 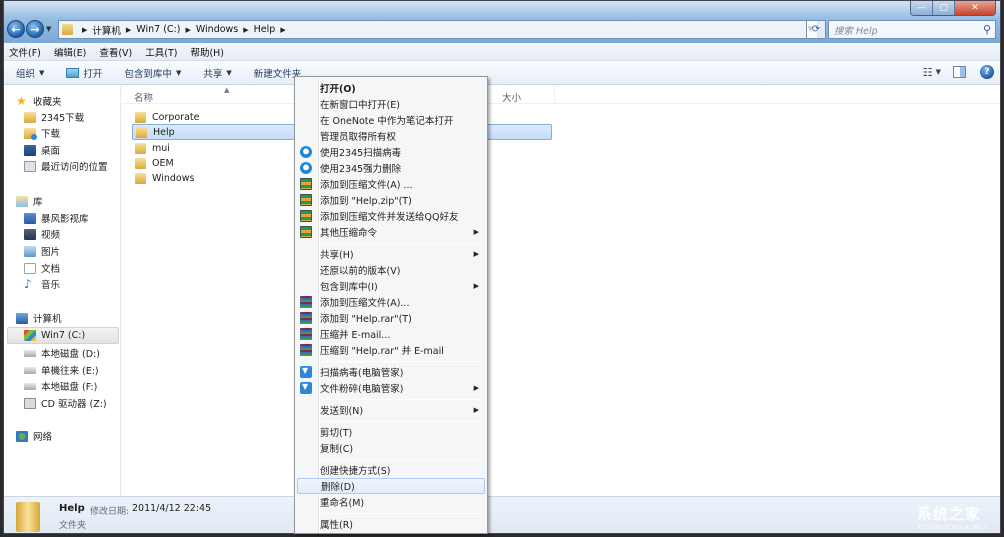 I want to click on sidebar-item-drive-f: 本地磁盘 (F:), so click(x=60, y=386).